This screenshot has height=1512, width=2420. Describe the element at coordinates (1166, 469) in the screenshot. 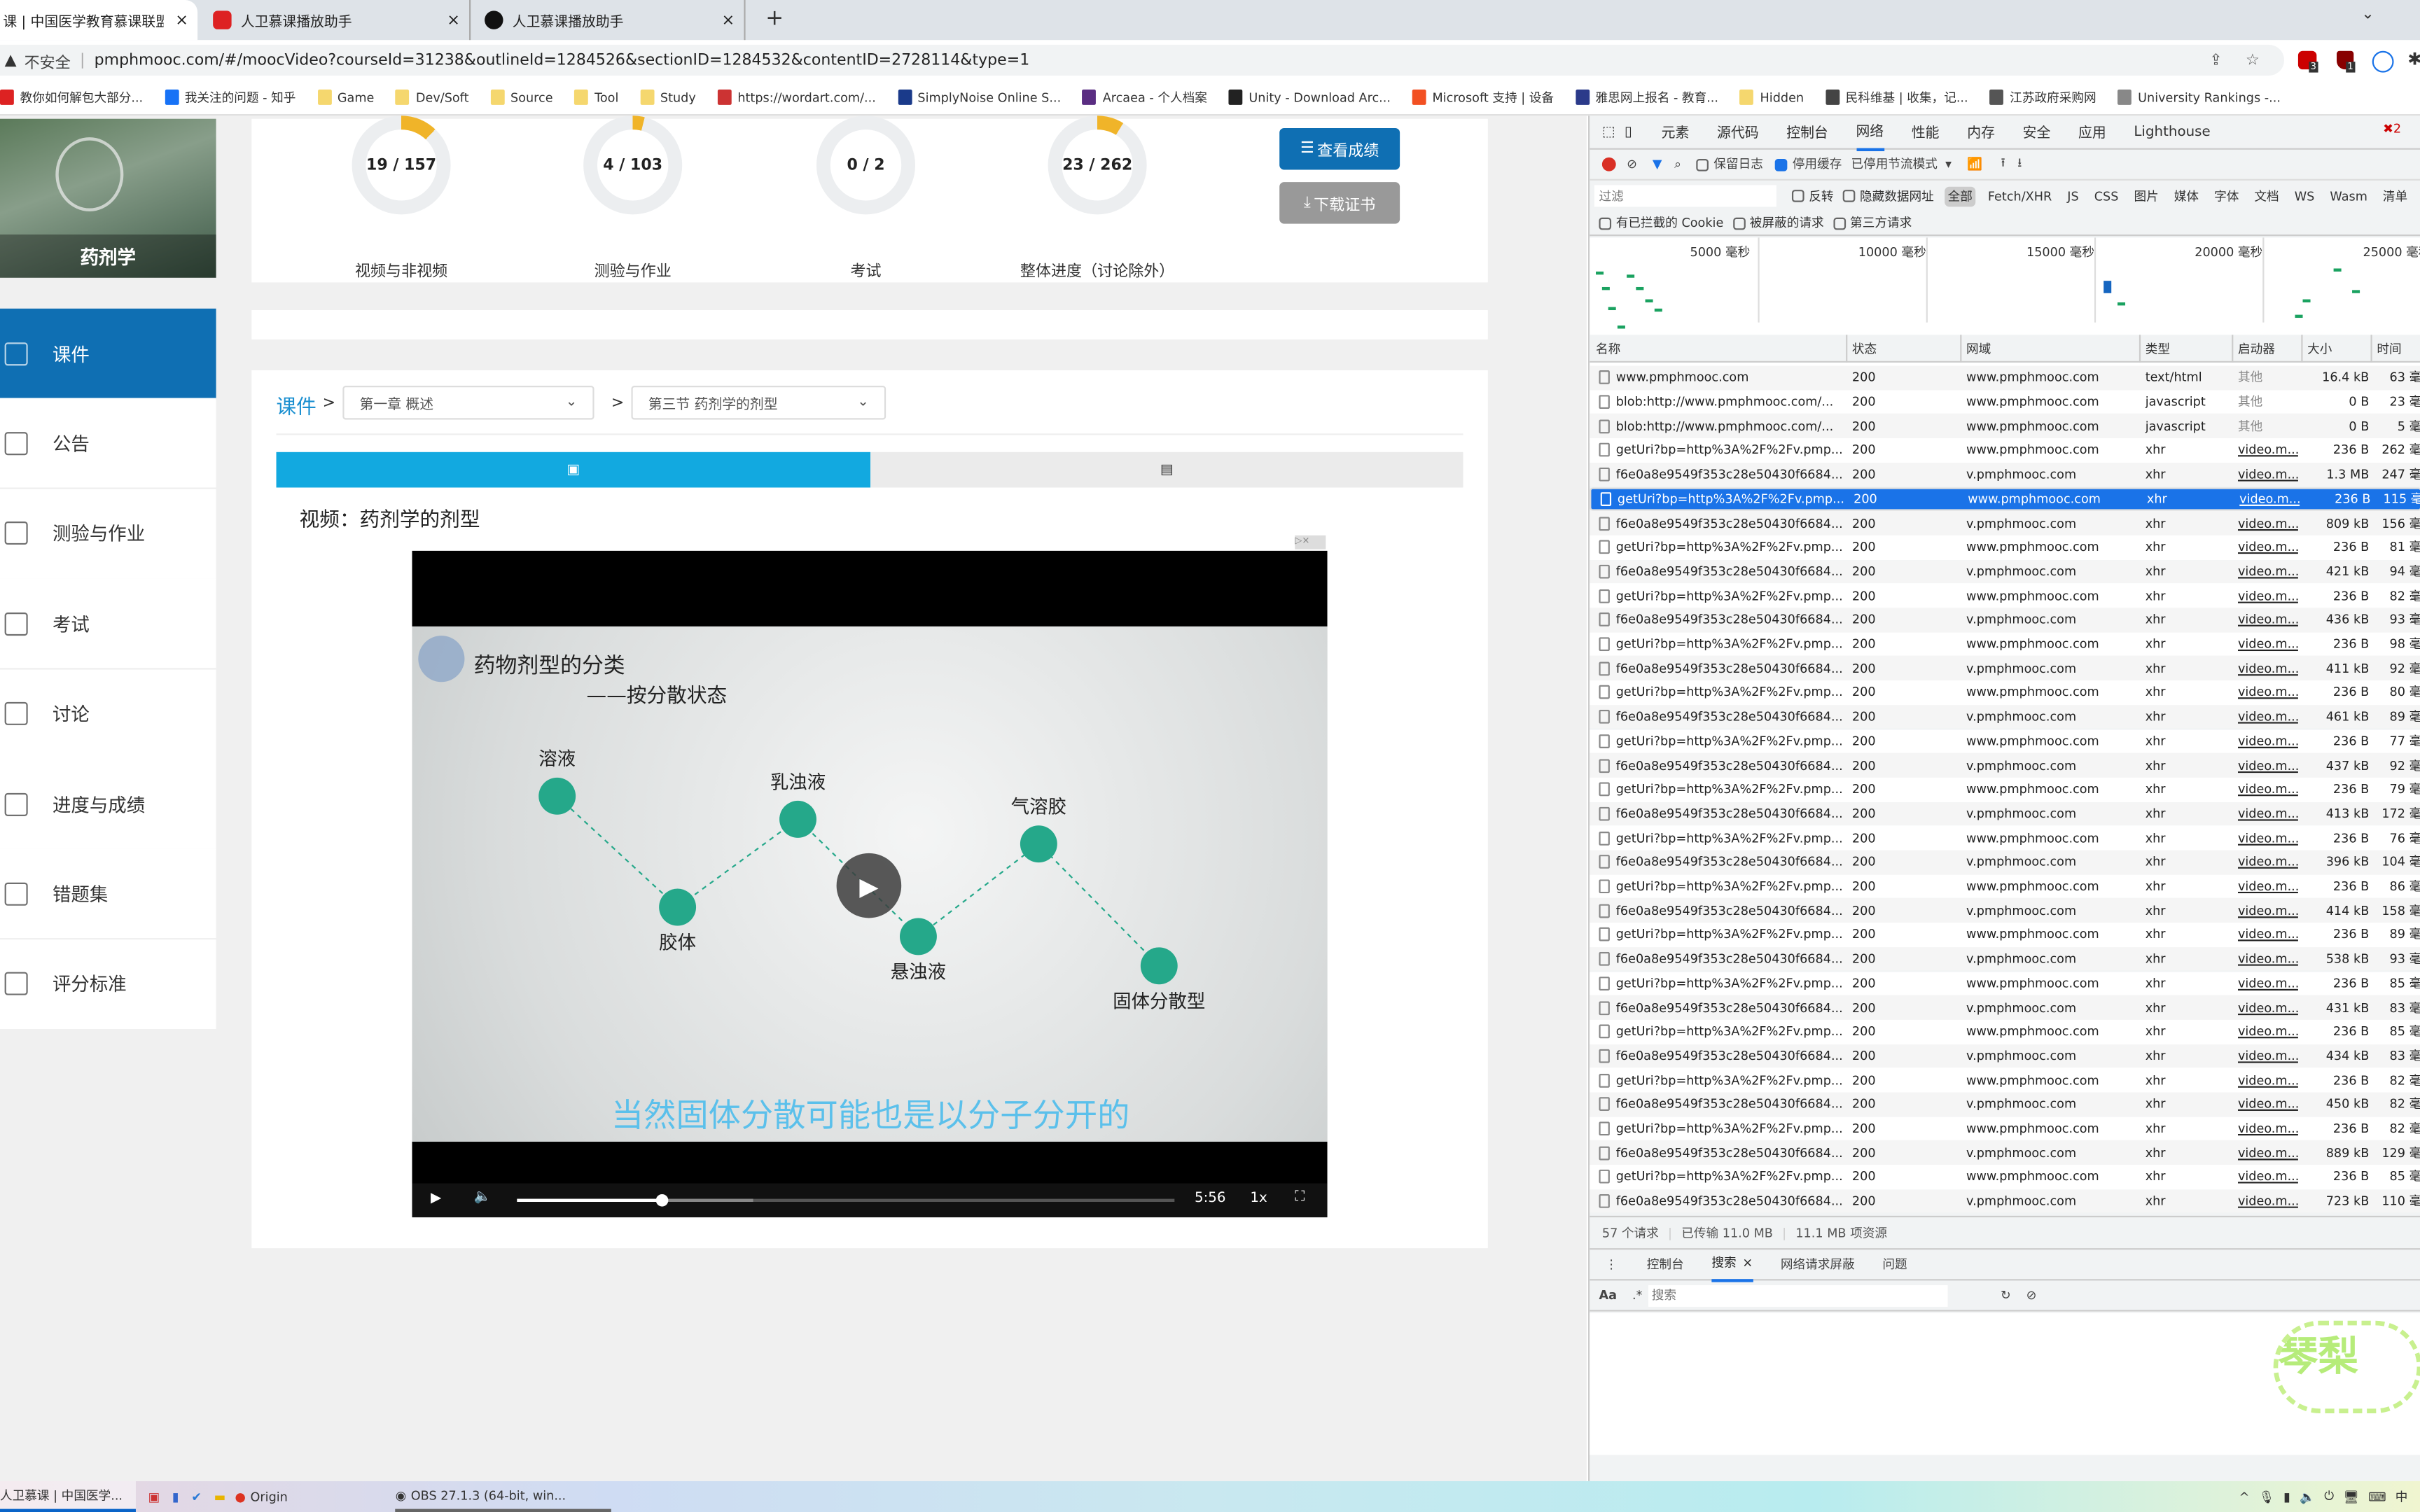

I see `document-tab: ▤` at that location.